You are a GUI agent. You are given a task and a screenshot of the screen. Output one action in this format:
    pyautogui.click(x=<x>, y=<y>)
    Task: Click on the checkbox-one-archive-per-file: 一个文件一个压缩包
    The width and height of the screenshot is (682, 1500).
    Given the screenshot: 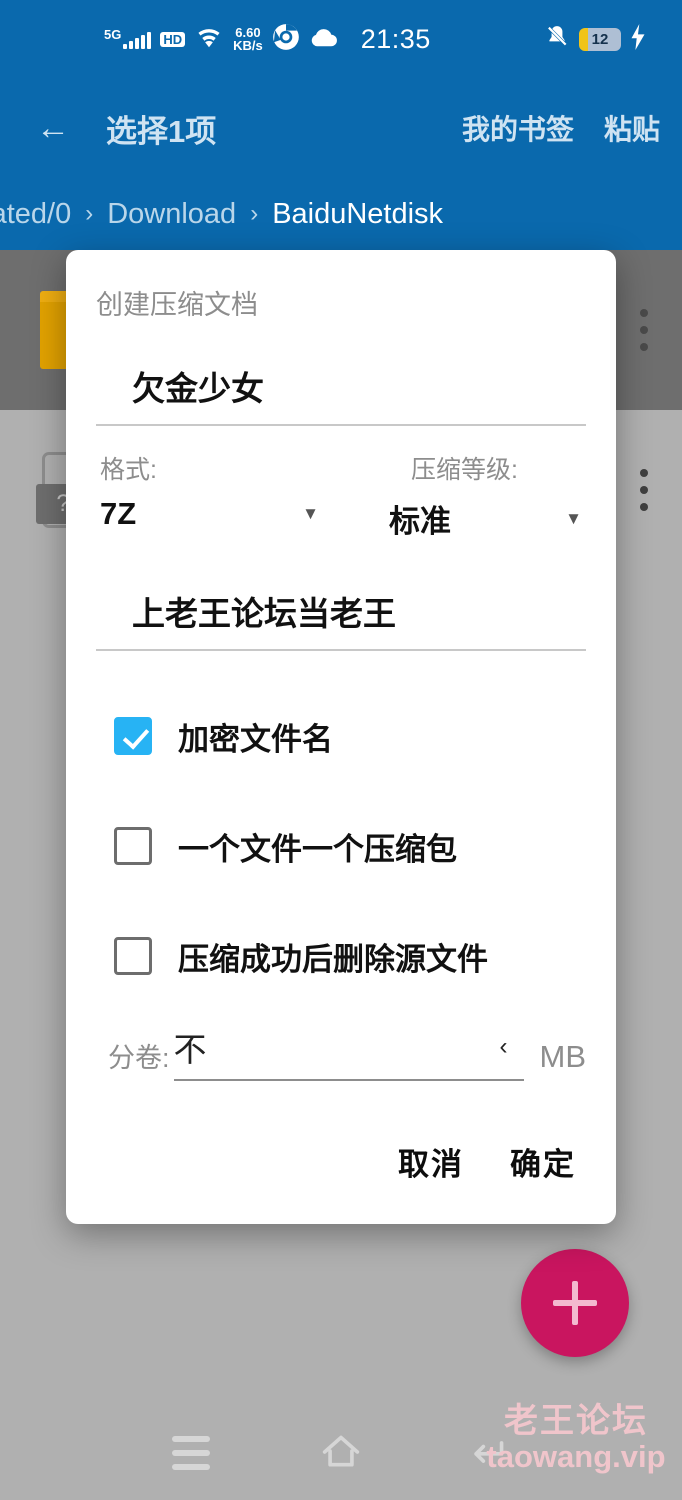 What is the action you would take?
    pyautogui.click(x=350, y=846)
    